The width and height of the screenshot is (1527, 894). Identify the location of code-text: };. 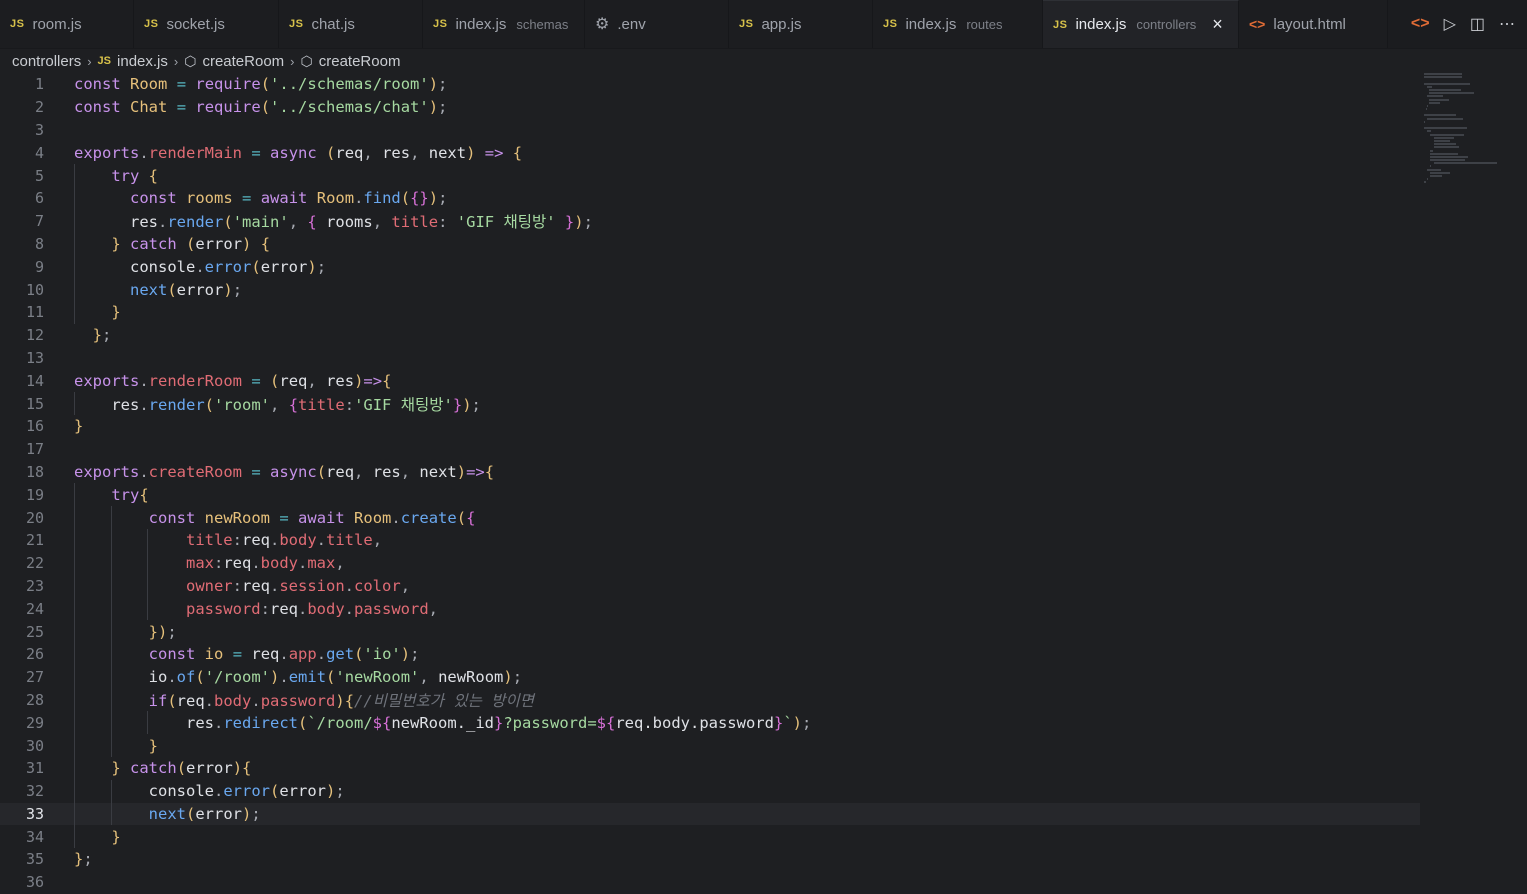
(102, 335).